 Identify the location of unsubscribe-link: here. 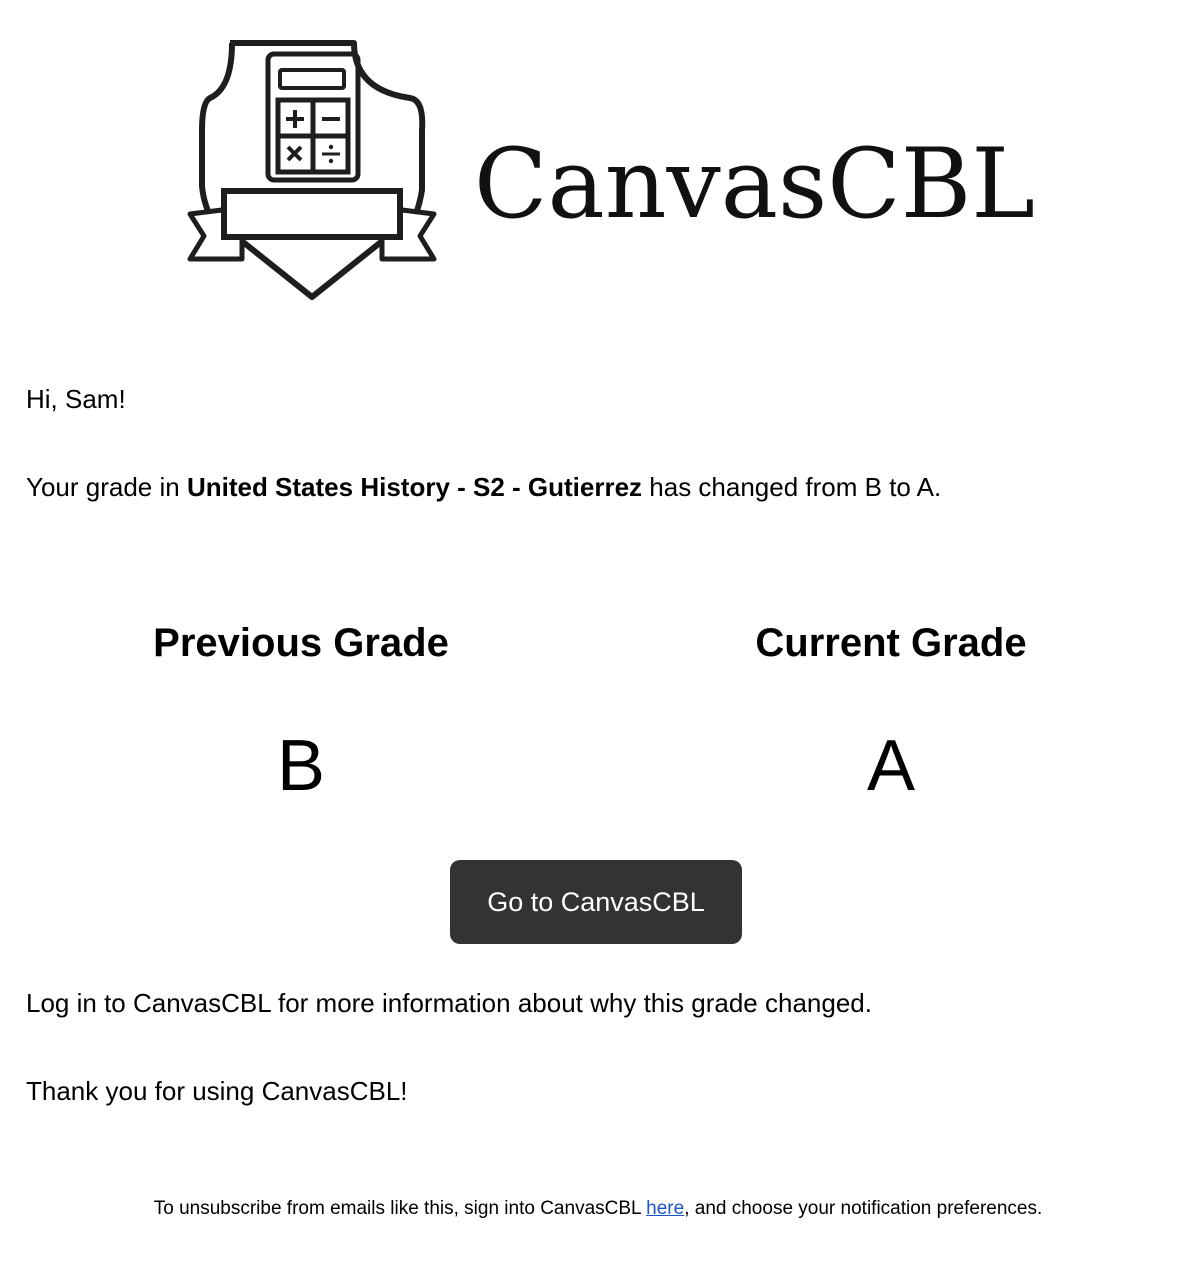
(665, 1208).